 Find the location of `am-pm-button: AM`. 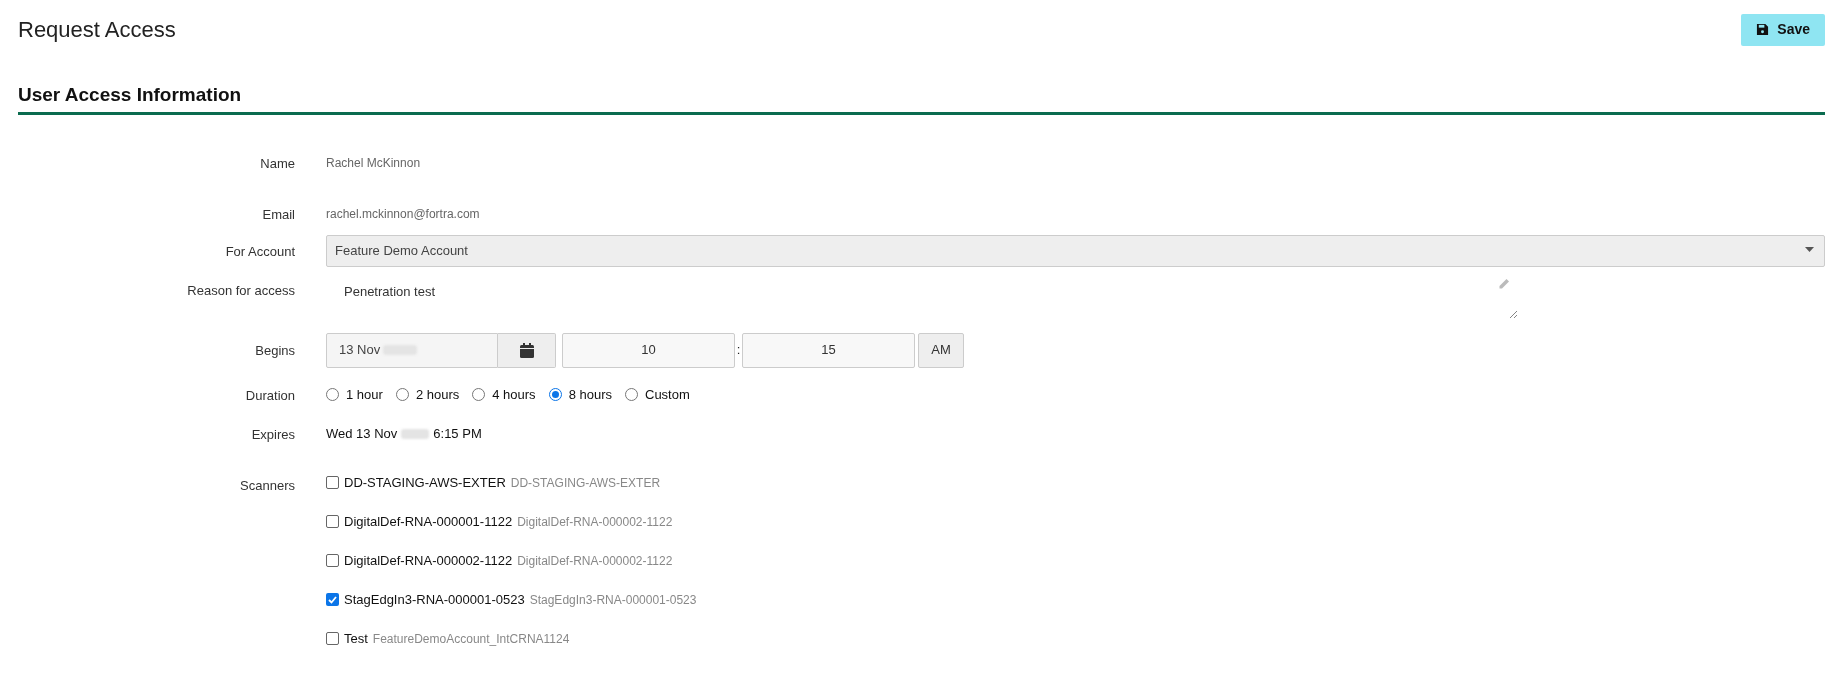

am-pm-button: AM is located at coordinates (941, 350).